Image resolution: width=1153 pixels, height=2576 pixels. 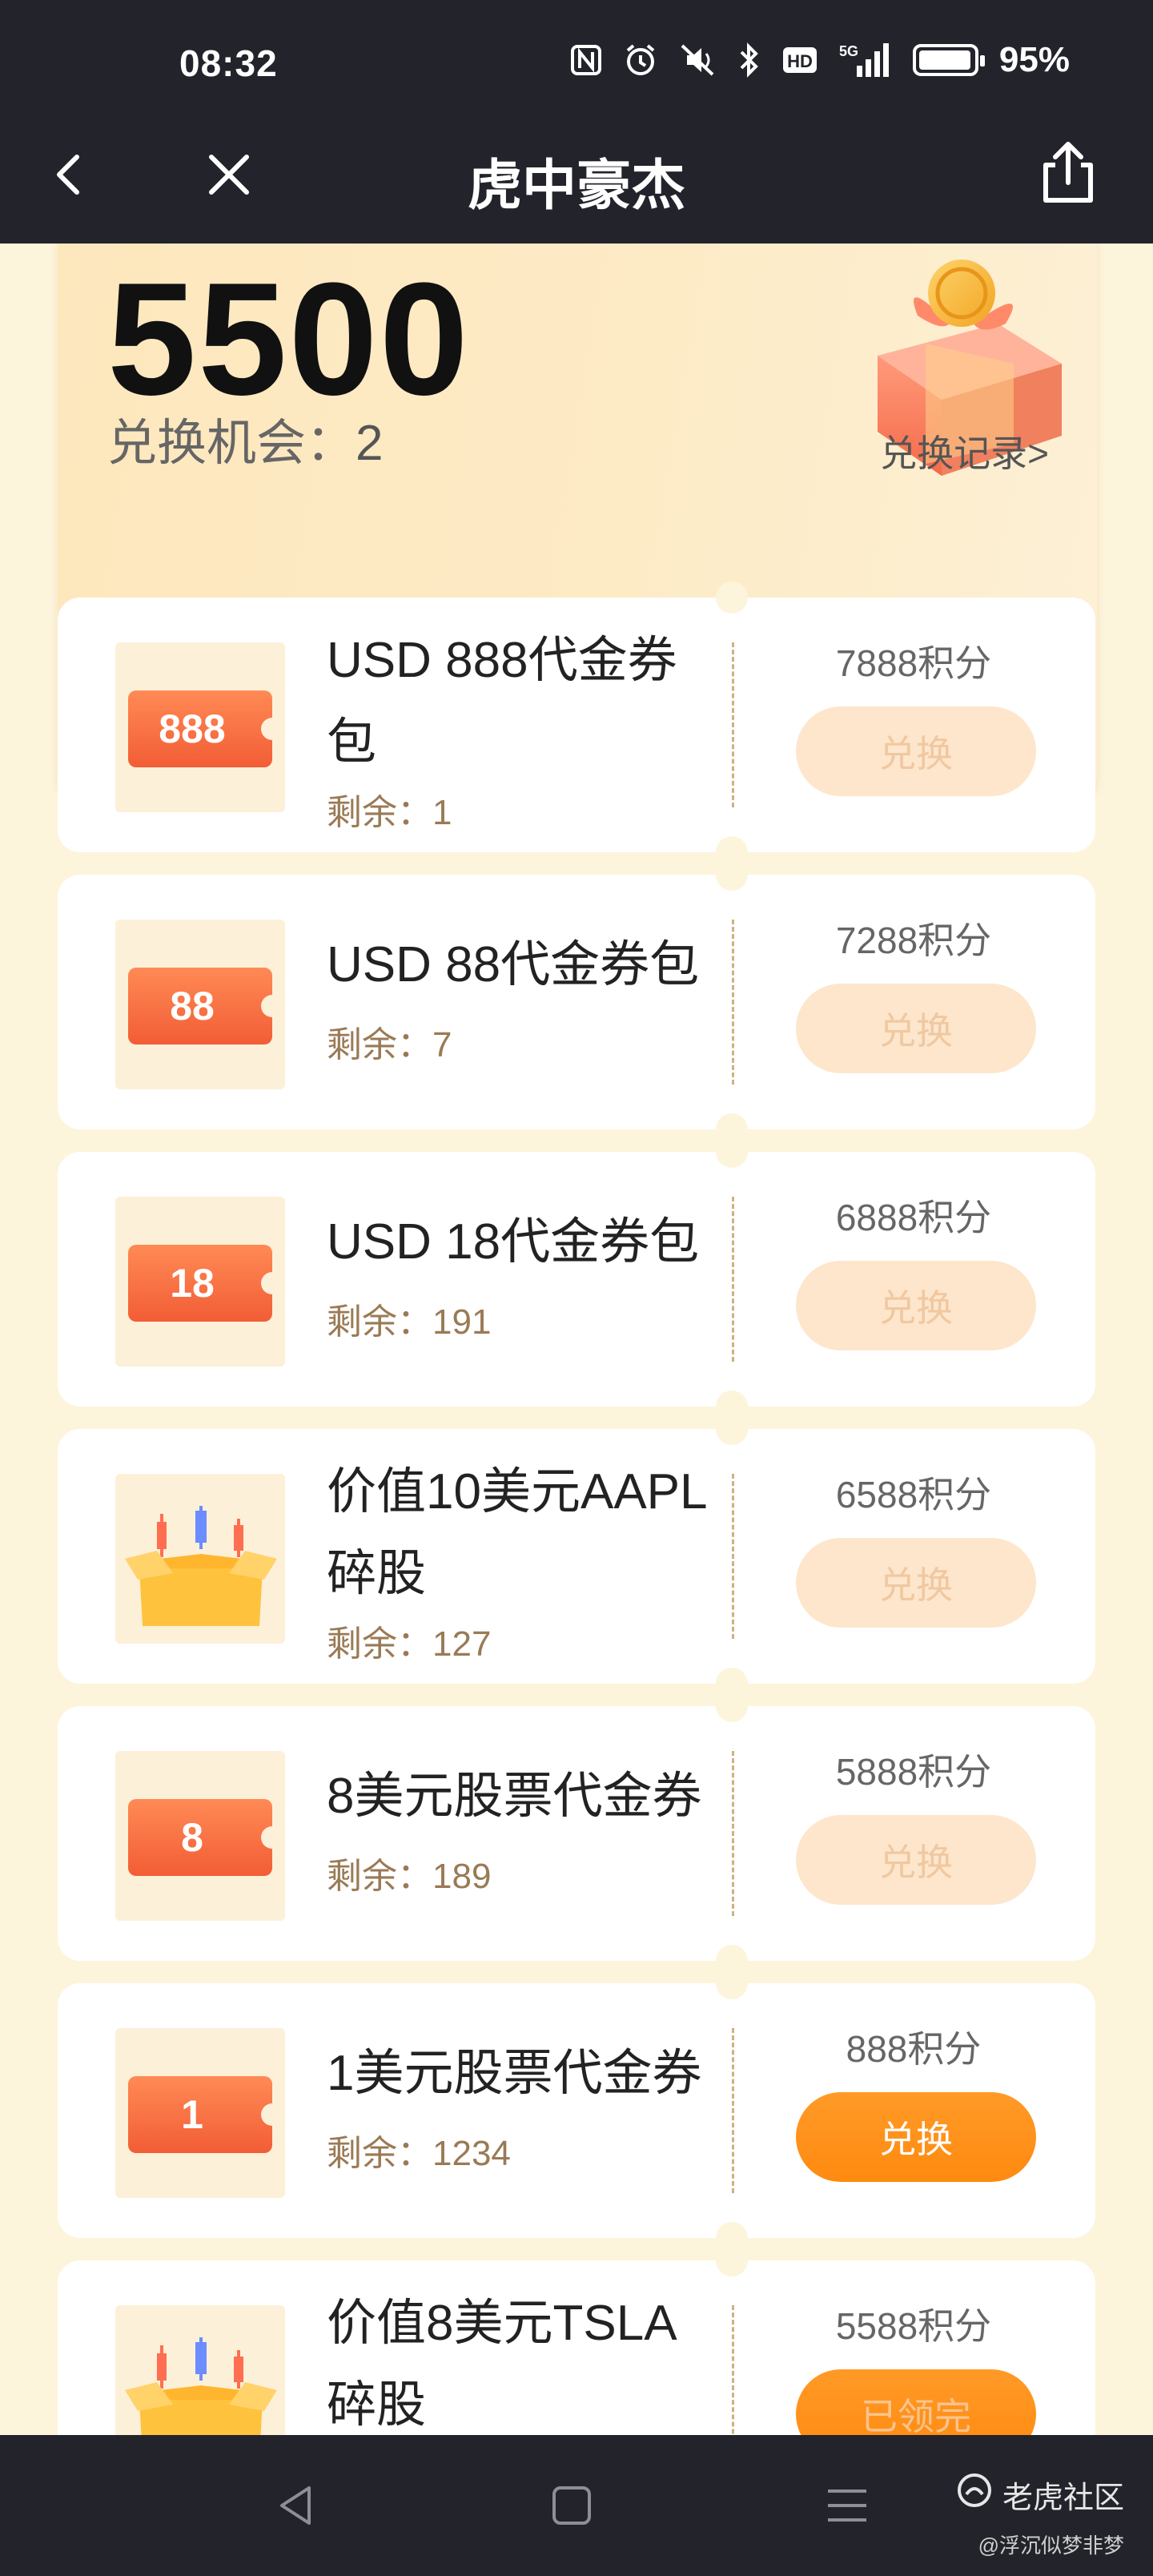 I want to click on status-bar: 08:32 HD 5G 95%, so click(x=576, y=50).